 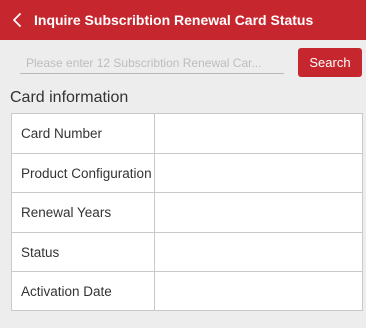 I want to click on table-row: Renewal Years, so click(x=187, y=212).